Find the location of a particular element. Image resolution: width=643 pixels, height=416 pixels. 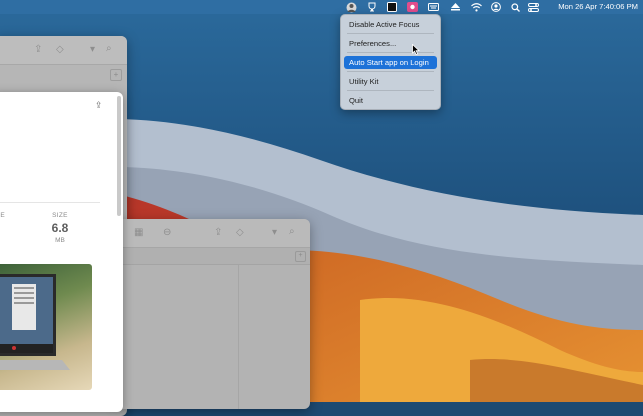

background-window-2: ▦ ⊖ ⇪ ◇ ▾ ⌕ + is located at coordinates (214, 314).